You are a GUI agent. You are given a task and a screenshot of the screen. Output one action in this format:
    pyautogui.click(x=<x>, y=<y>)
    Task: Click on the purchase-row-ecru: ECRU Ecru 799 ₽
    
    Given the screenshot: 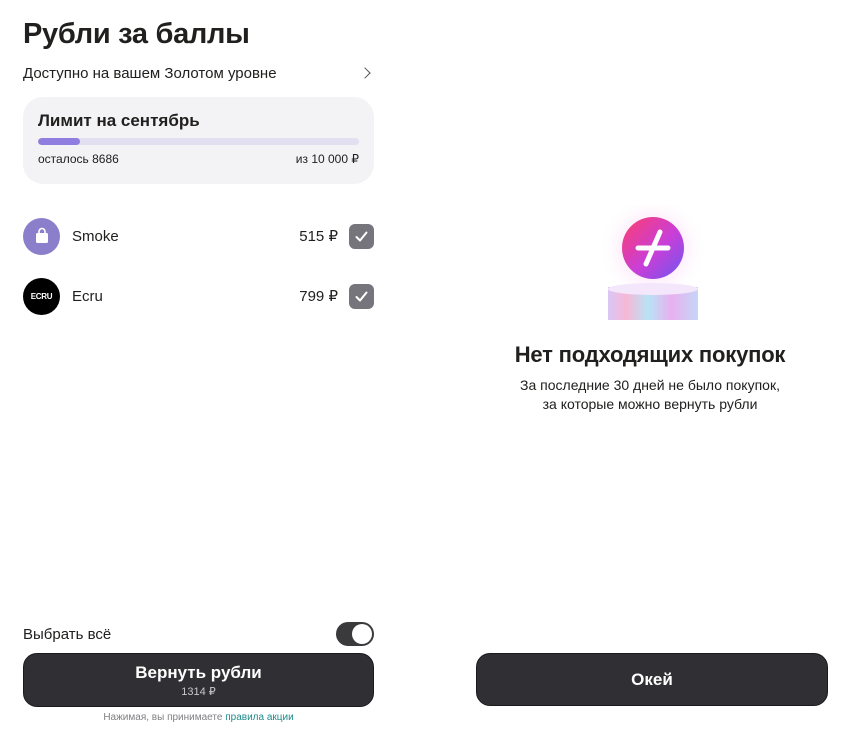 What is the action you would take?
    pyautogui.click(x=198, y=296)
    